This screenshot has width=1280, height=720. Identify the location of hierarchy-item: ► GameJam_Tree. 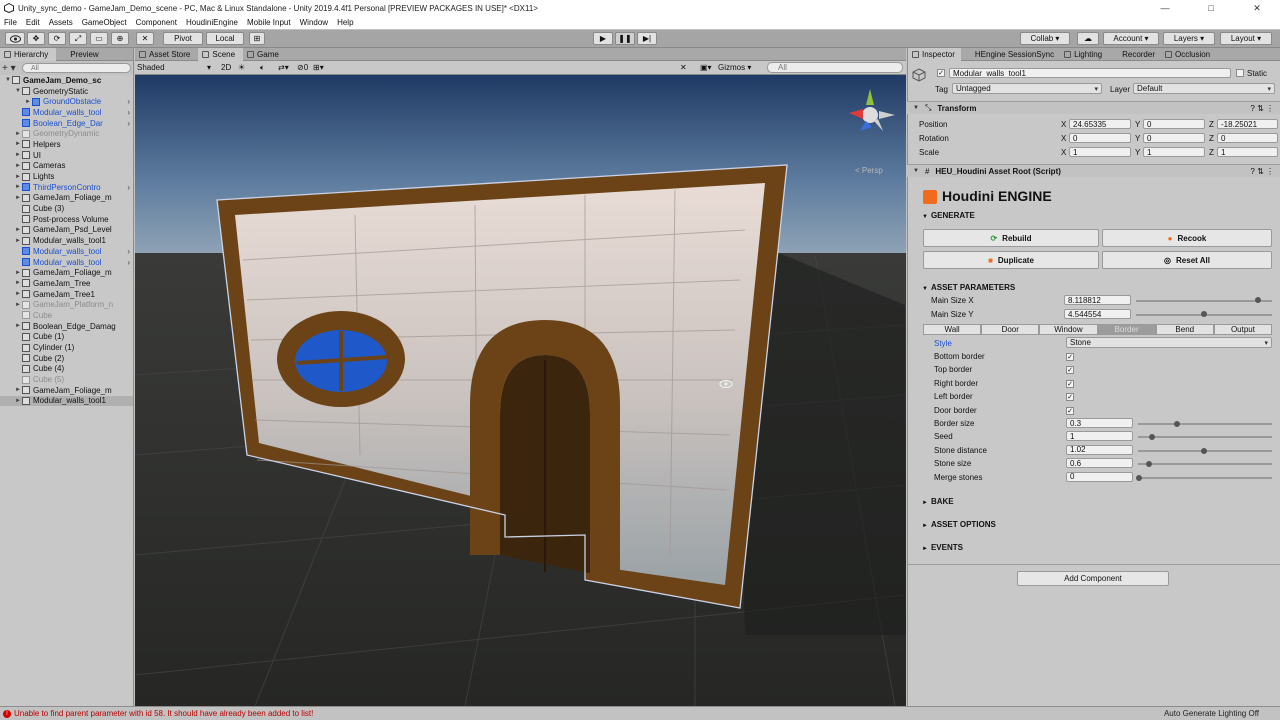
(66, 283).